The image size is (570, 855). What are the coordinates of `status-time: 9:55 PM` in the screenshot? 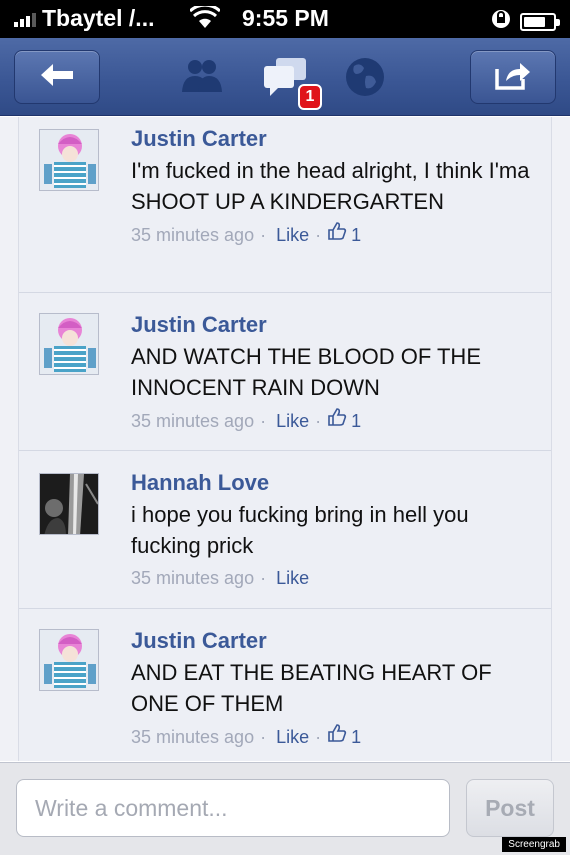 It's located at (285, 18).